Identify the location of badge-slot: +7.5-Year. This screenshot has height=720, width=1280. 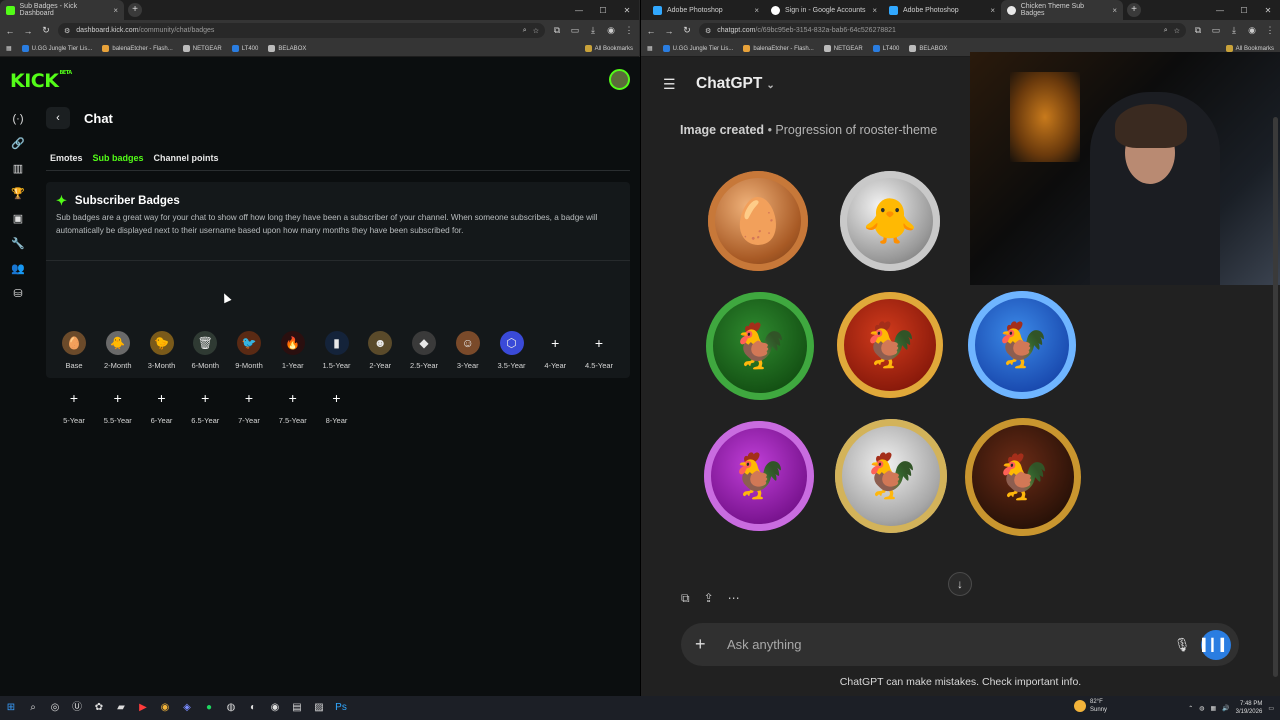
(293, 405).